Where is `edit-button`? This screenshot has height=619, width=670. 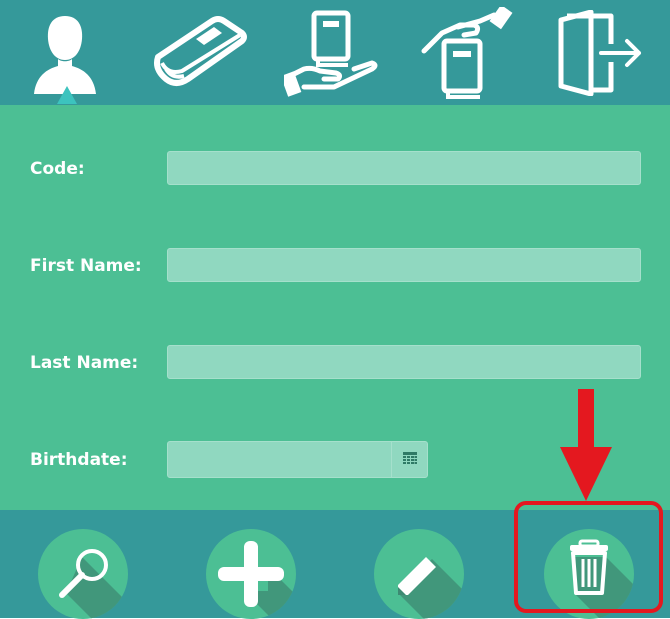
edit-button is located at coordinates (419, 574).